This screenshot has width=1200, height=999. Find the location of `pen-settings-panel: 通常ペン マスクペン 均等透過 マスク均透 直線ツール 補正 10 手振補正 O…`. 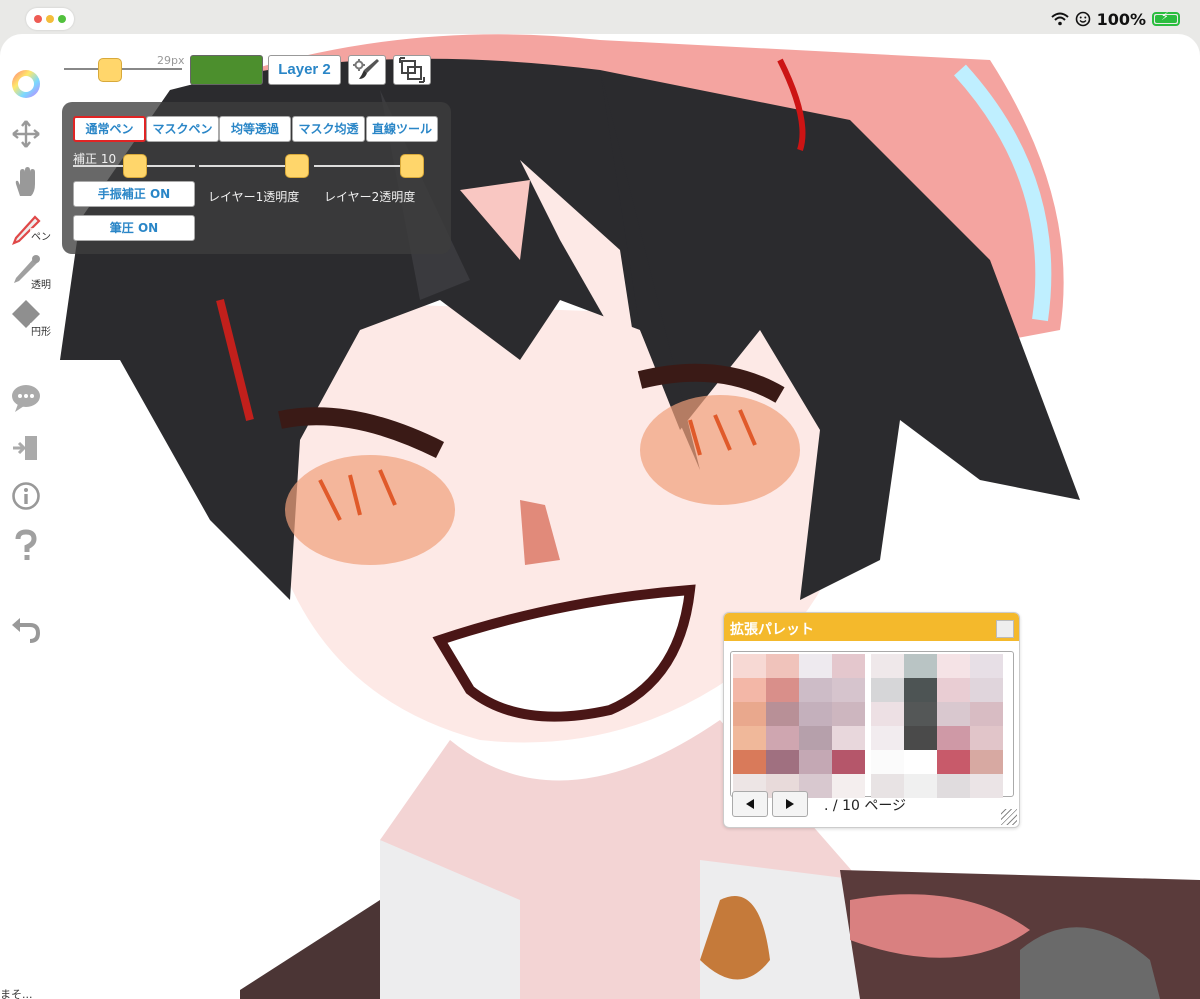

pen-settings-panel: 通常ペン マスクペン 均等透過 マスク均透 直線ツール 補正 10 手振補正 O… is located at coordinates (256, 178).